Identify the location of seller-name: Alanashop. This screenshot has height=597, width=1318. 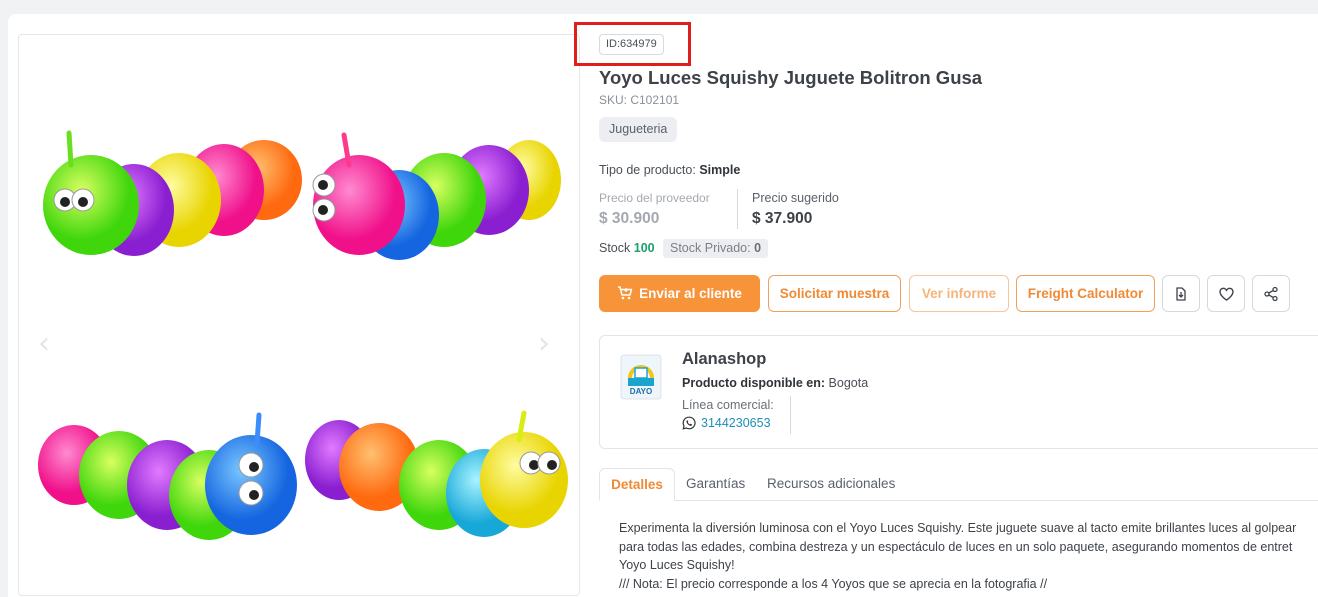
(724, 359).